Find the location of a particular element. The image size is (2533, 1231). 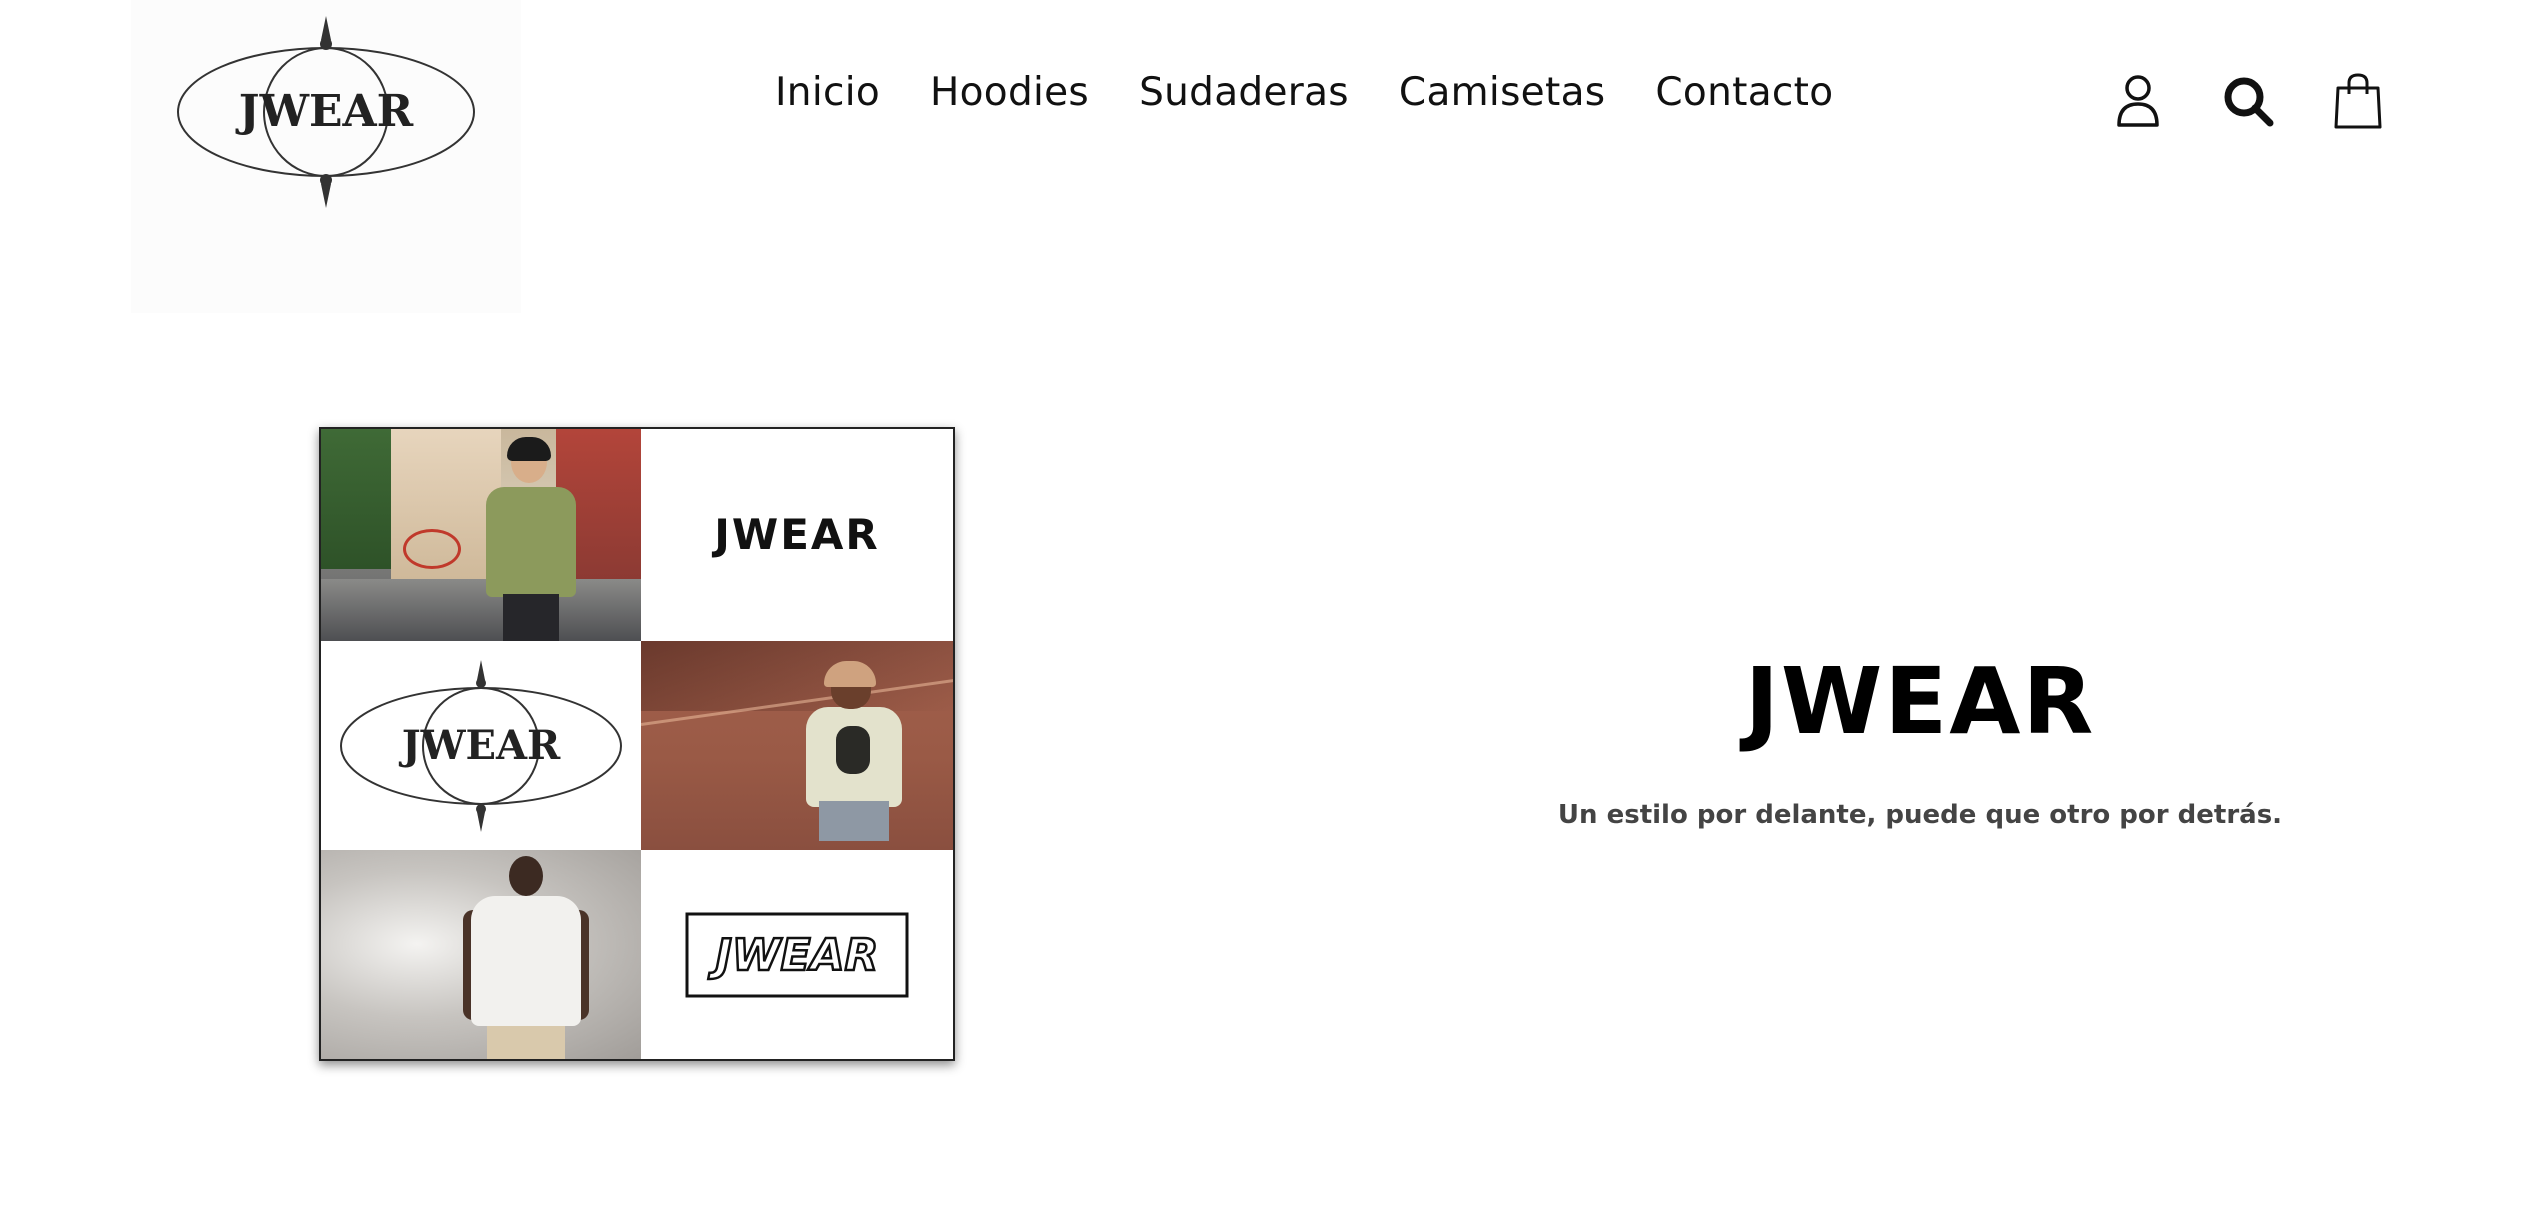

account-button is located at coordinates (2138, 101).